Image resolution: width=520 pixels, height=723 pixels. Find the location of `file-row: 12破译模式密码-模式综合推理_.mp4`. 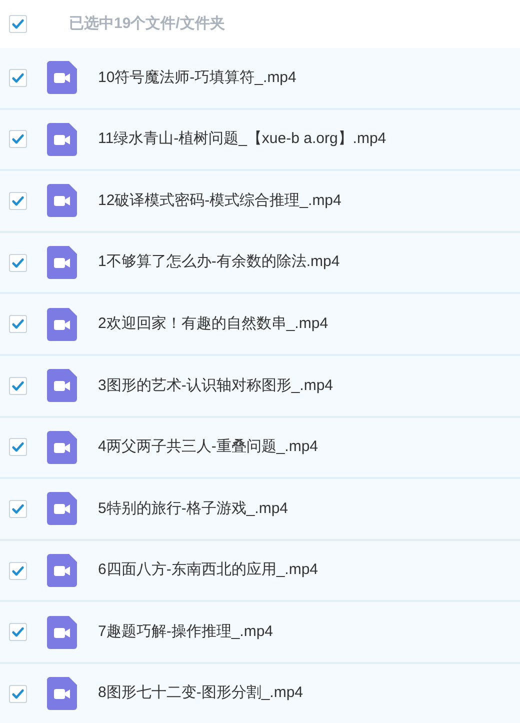

file-row: 12破译模式密码-模式综合推理_.mp4 is located at coordinates (260, 202).